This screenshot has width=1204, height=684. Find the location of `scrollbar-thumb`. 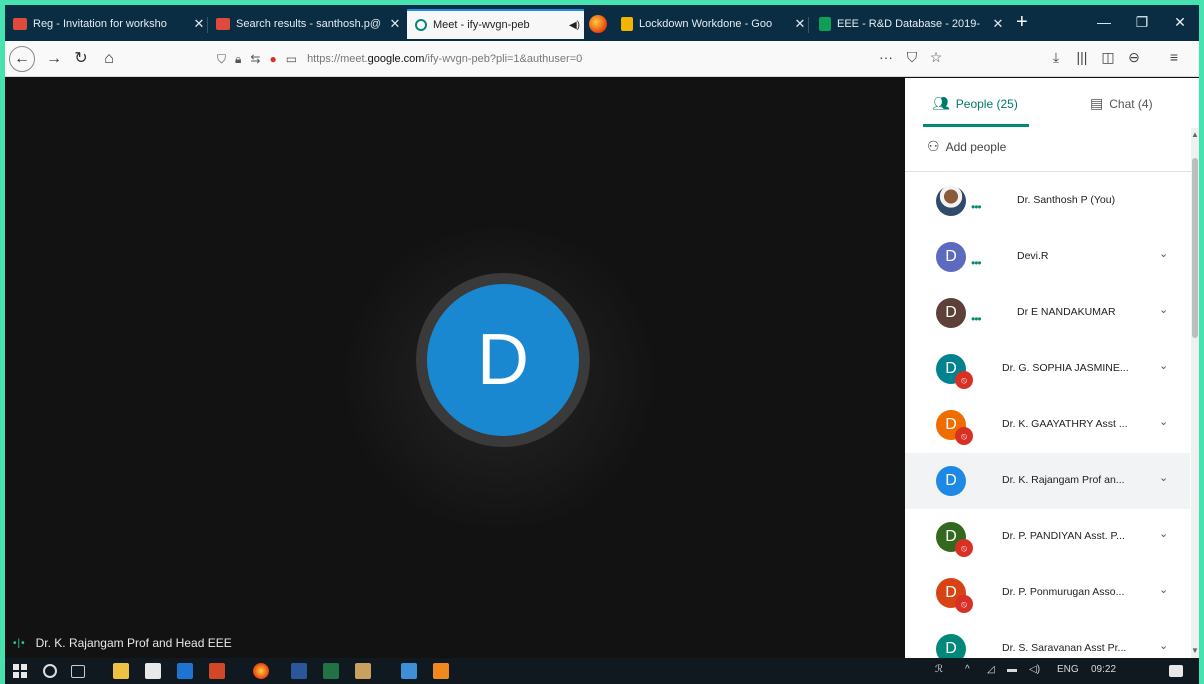

scrollbar-thumb is located at coordinates (1195, 248).